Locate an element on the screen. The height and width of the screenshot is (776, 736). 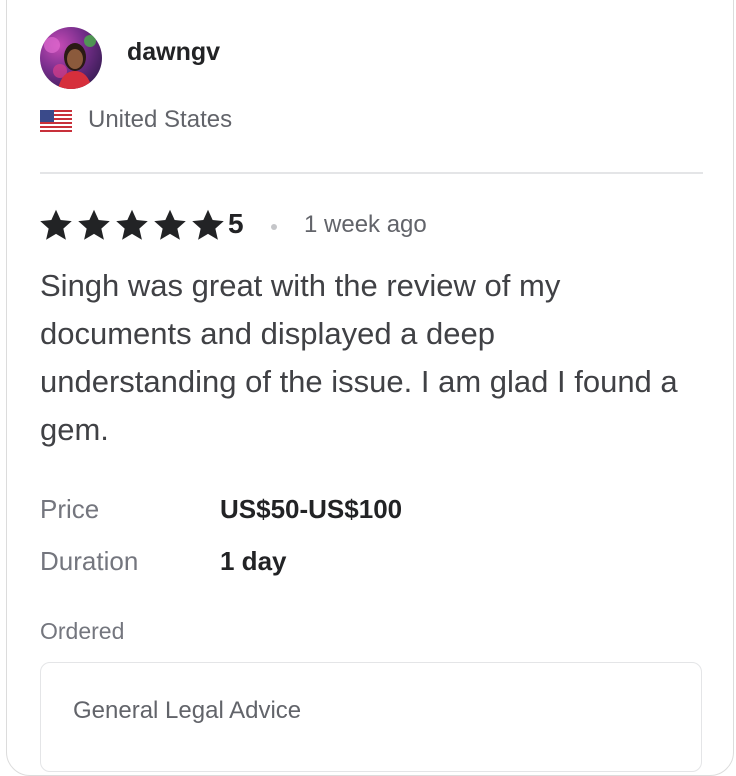
price-value: US$50-US$100 is located at coordinates (311, 509).